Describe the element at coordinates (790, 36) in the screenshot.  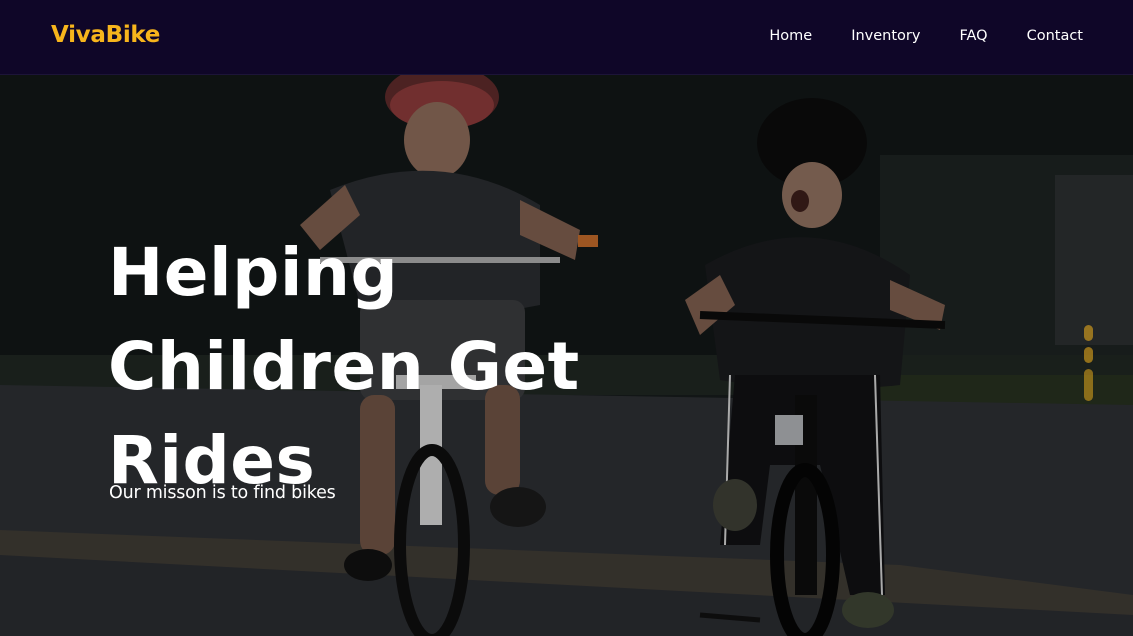
I see `nav-link-home: Home` at that location.